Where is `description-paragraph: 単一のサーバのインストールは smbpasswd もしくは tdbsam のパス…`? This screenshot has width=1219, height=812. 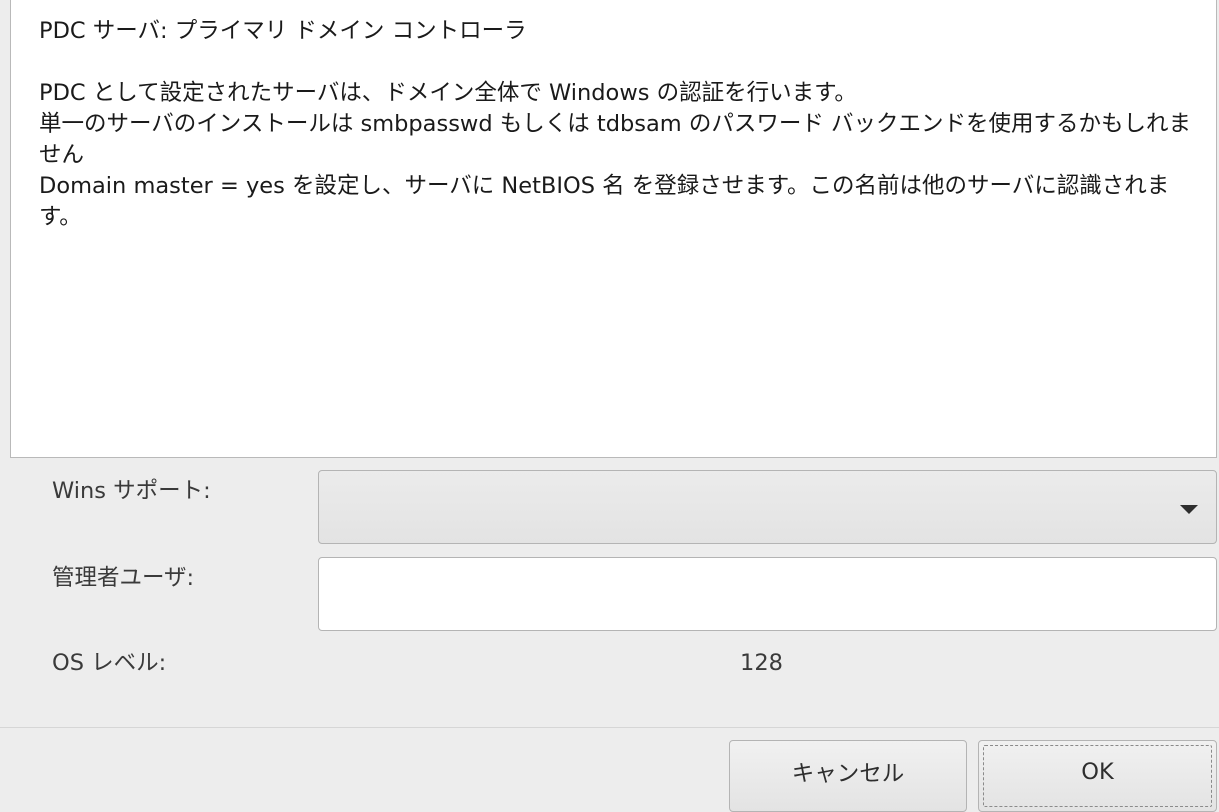 description-paragraph: 単一のサーバのインストールは smbpasswd もしくは tdbsam のパス… is located at coordinates (615, 139).